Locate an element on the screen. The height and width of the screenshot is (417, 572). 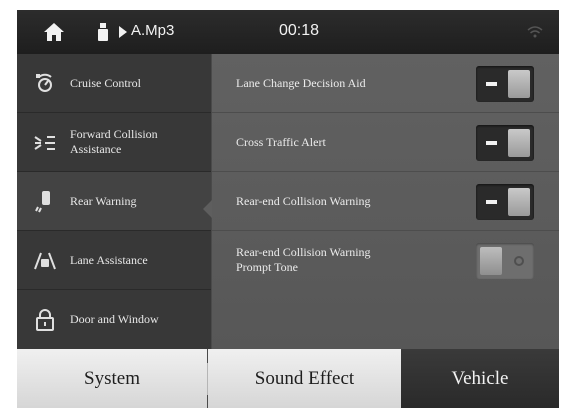
active-item-pointer is located at coordinates (207, 209).